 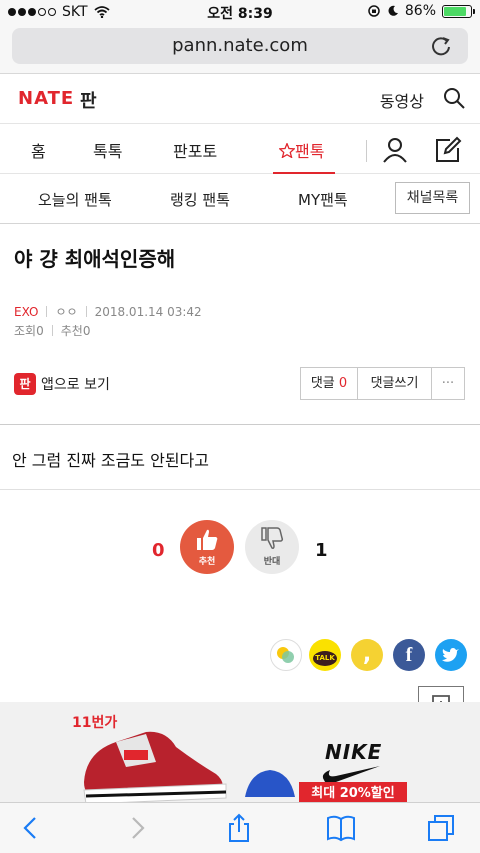 I want to click on browser-toolbar, so click(x=240, y=827).